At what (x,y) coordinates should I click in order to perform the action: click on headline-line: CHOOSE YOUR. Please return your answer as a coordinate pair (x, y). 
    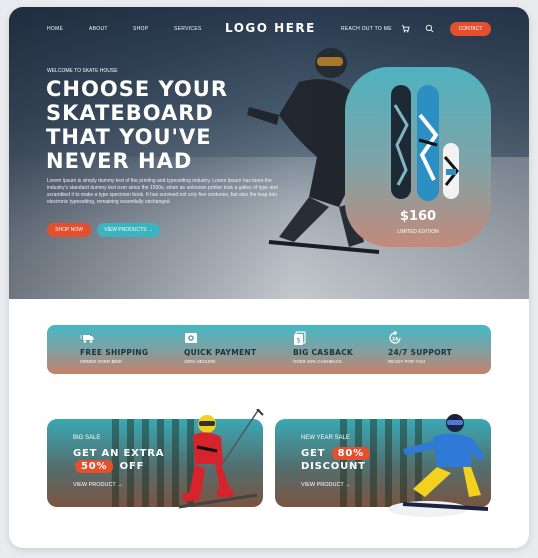
    Looking at the image, I should click on (137, 89).